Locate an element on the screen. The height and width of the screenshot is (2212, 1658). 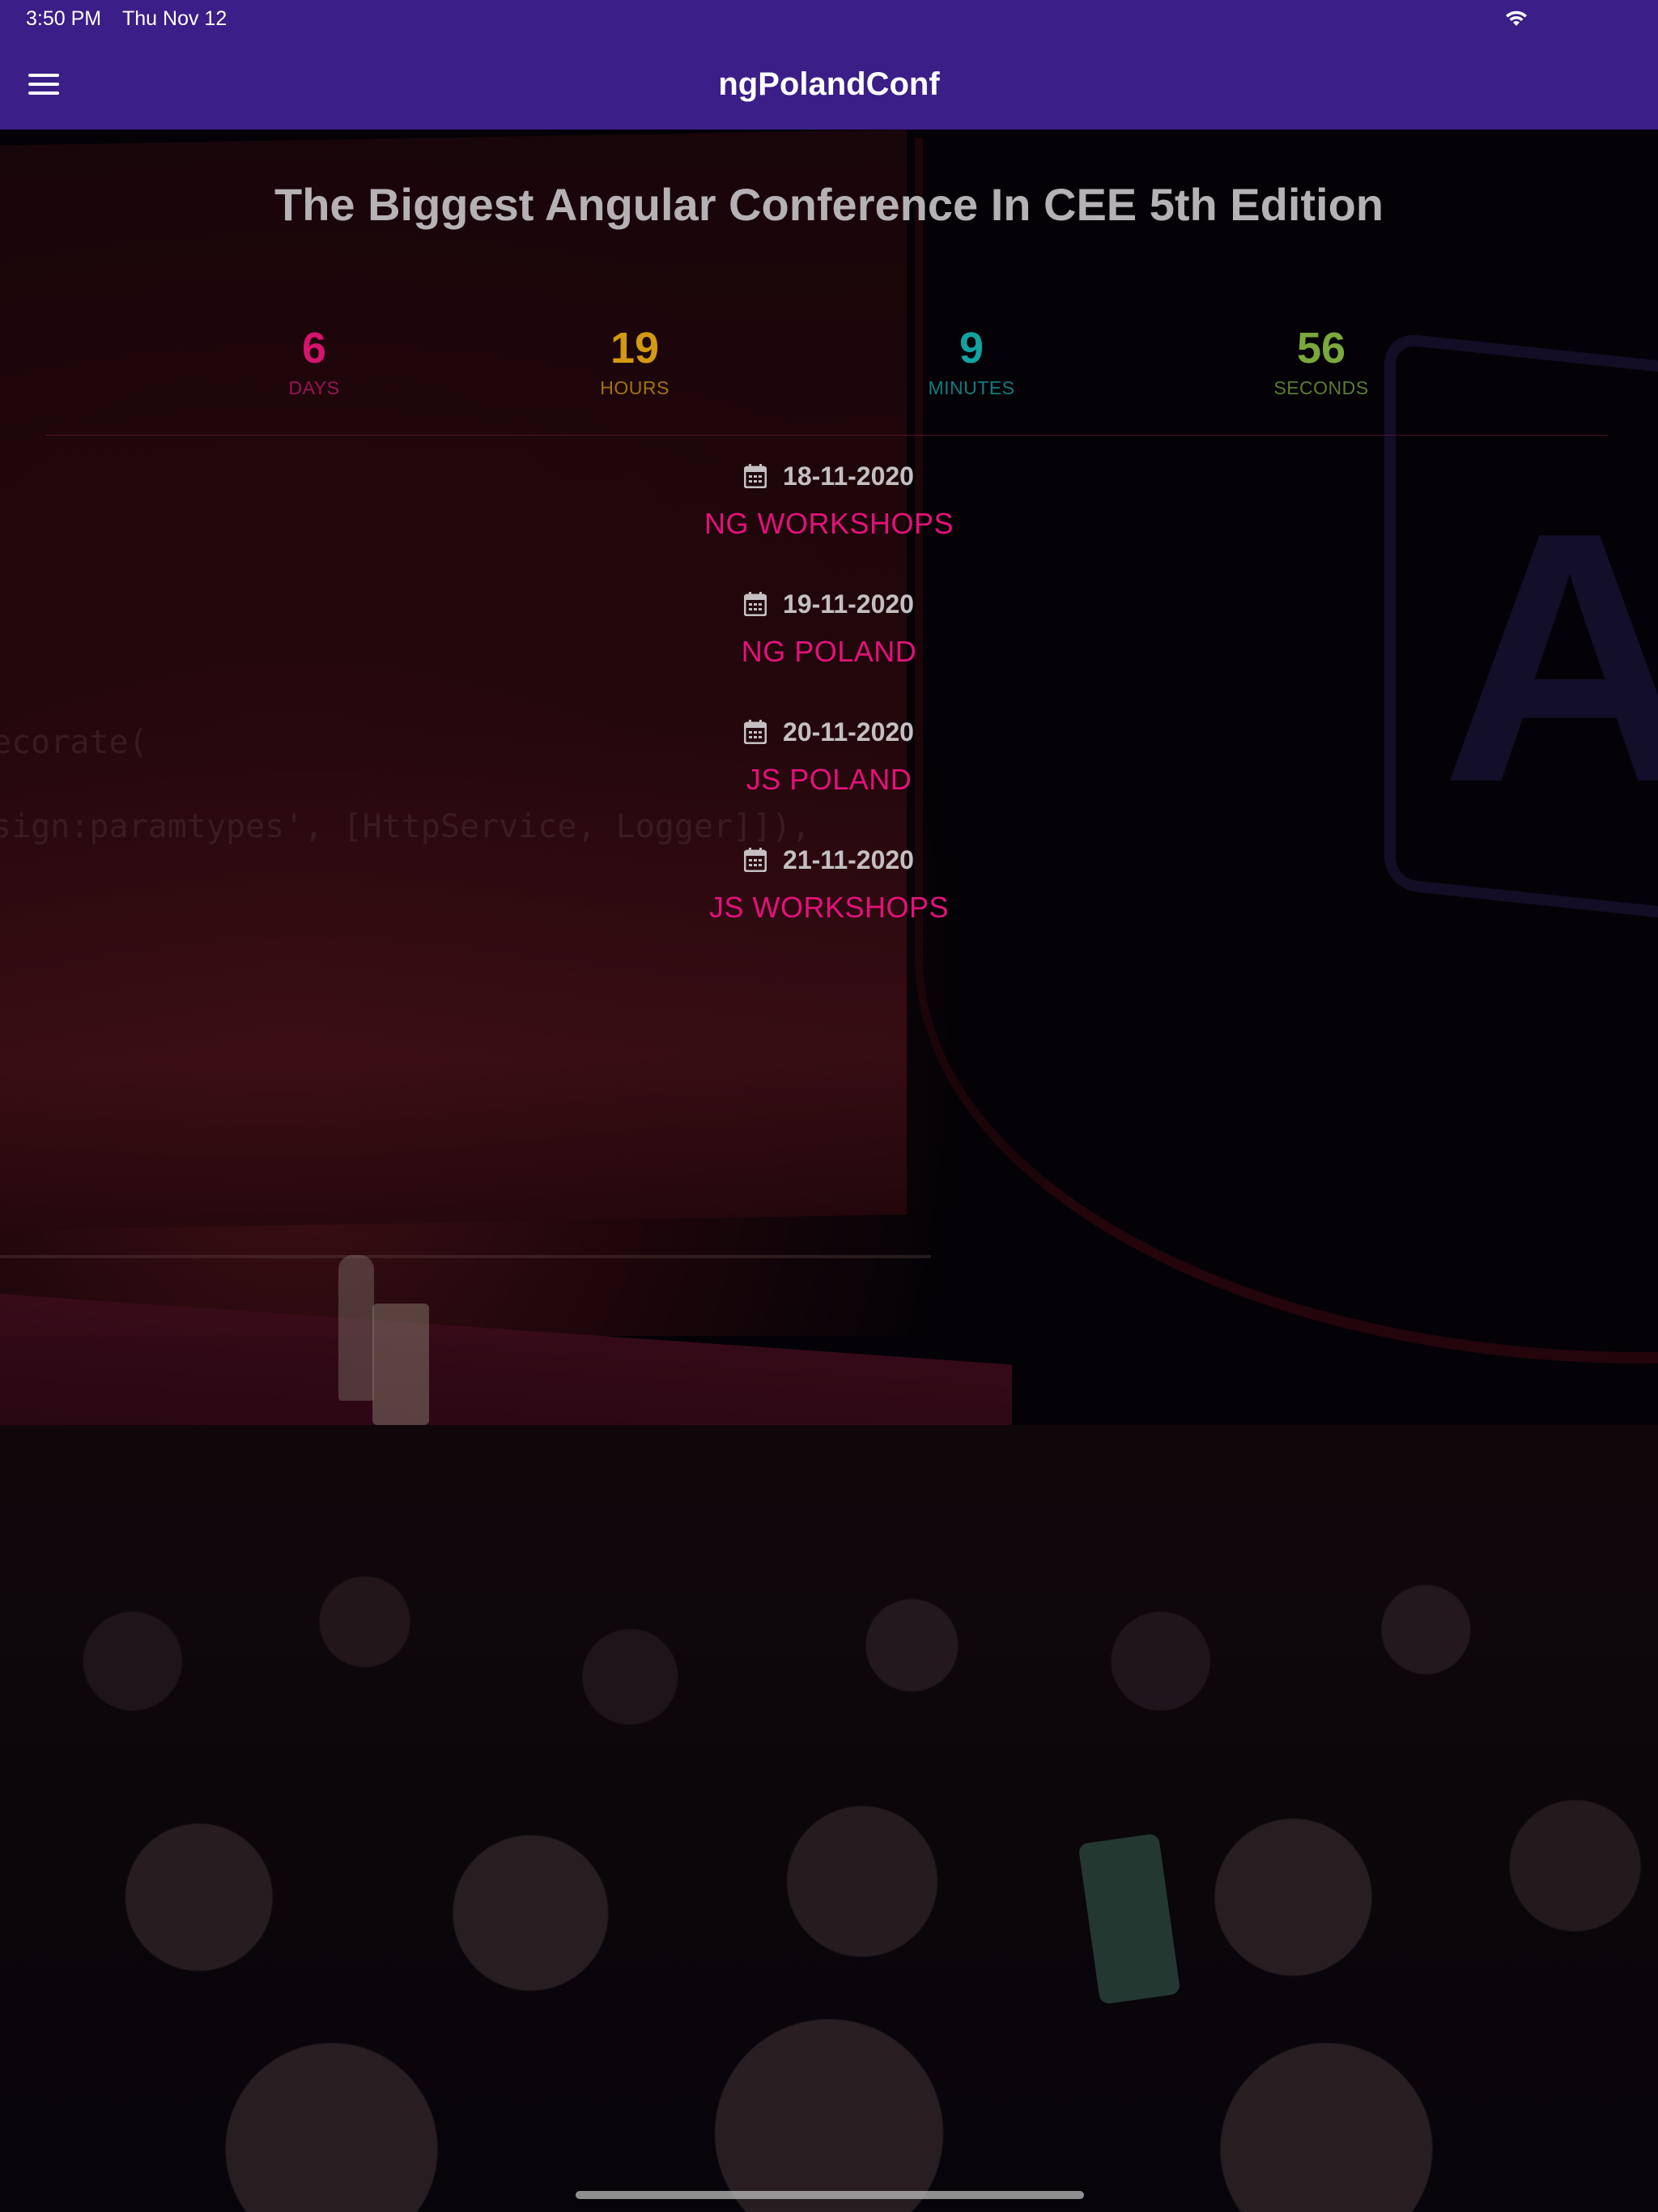
event-date-row: 19-11-2020 is located at coordinates (829, 604).